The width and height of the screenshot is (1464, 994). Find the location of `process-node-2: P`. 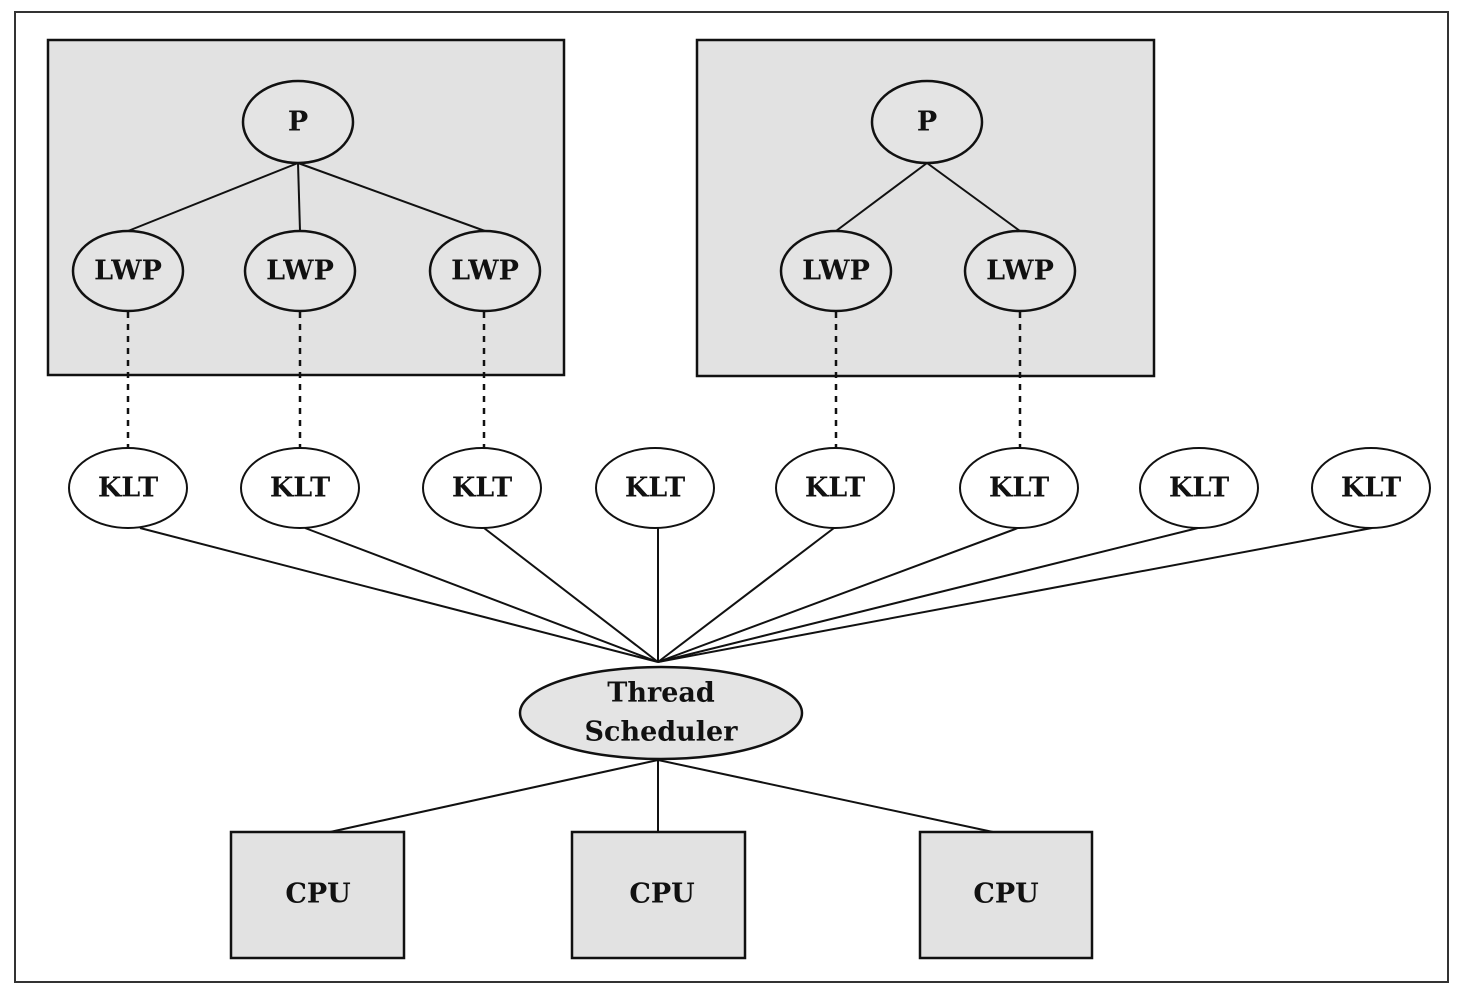

process-node-2: P is located at coordinates (927, 122).